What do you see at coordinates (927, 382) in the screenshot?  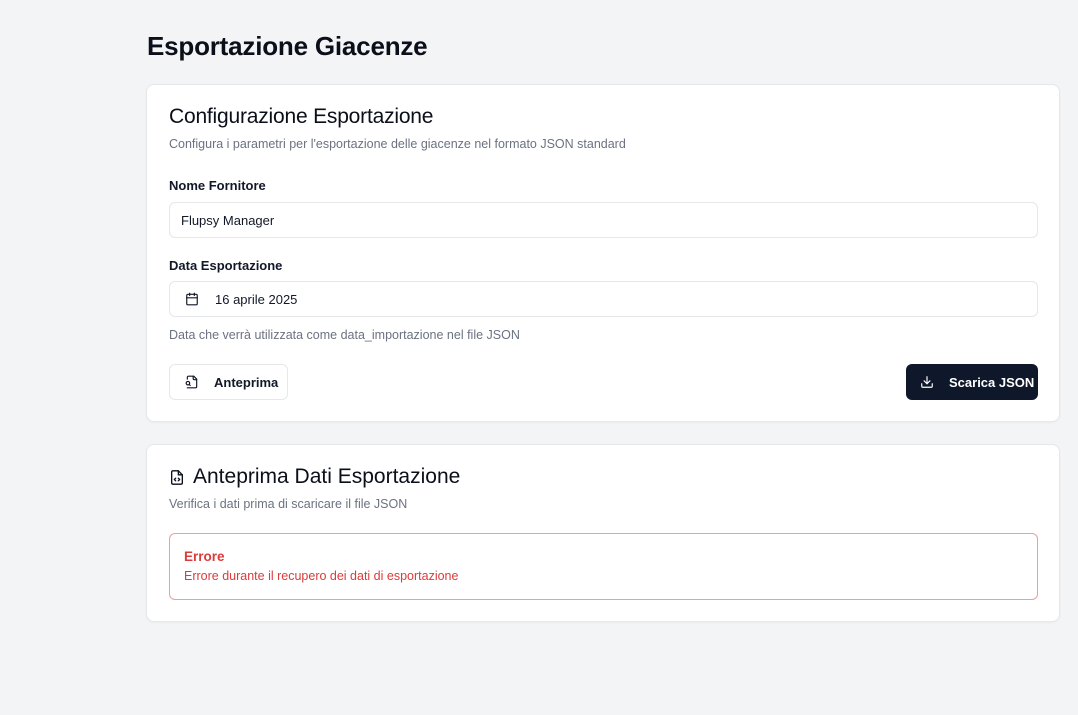 I see `download-icon` at bounding box center [927, 382].